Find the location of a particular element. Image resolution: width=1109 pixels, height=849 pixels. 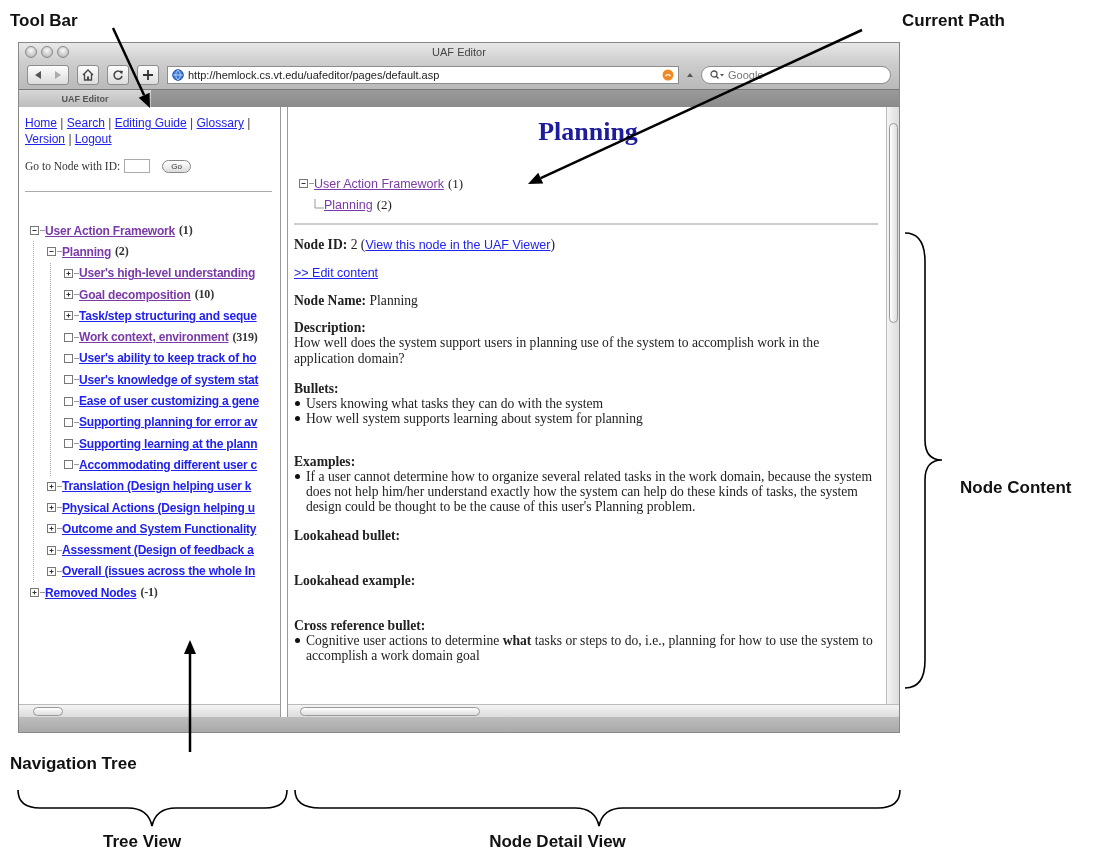

home-button is located at coordinates (88, 75).